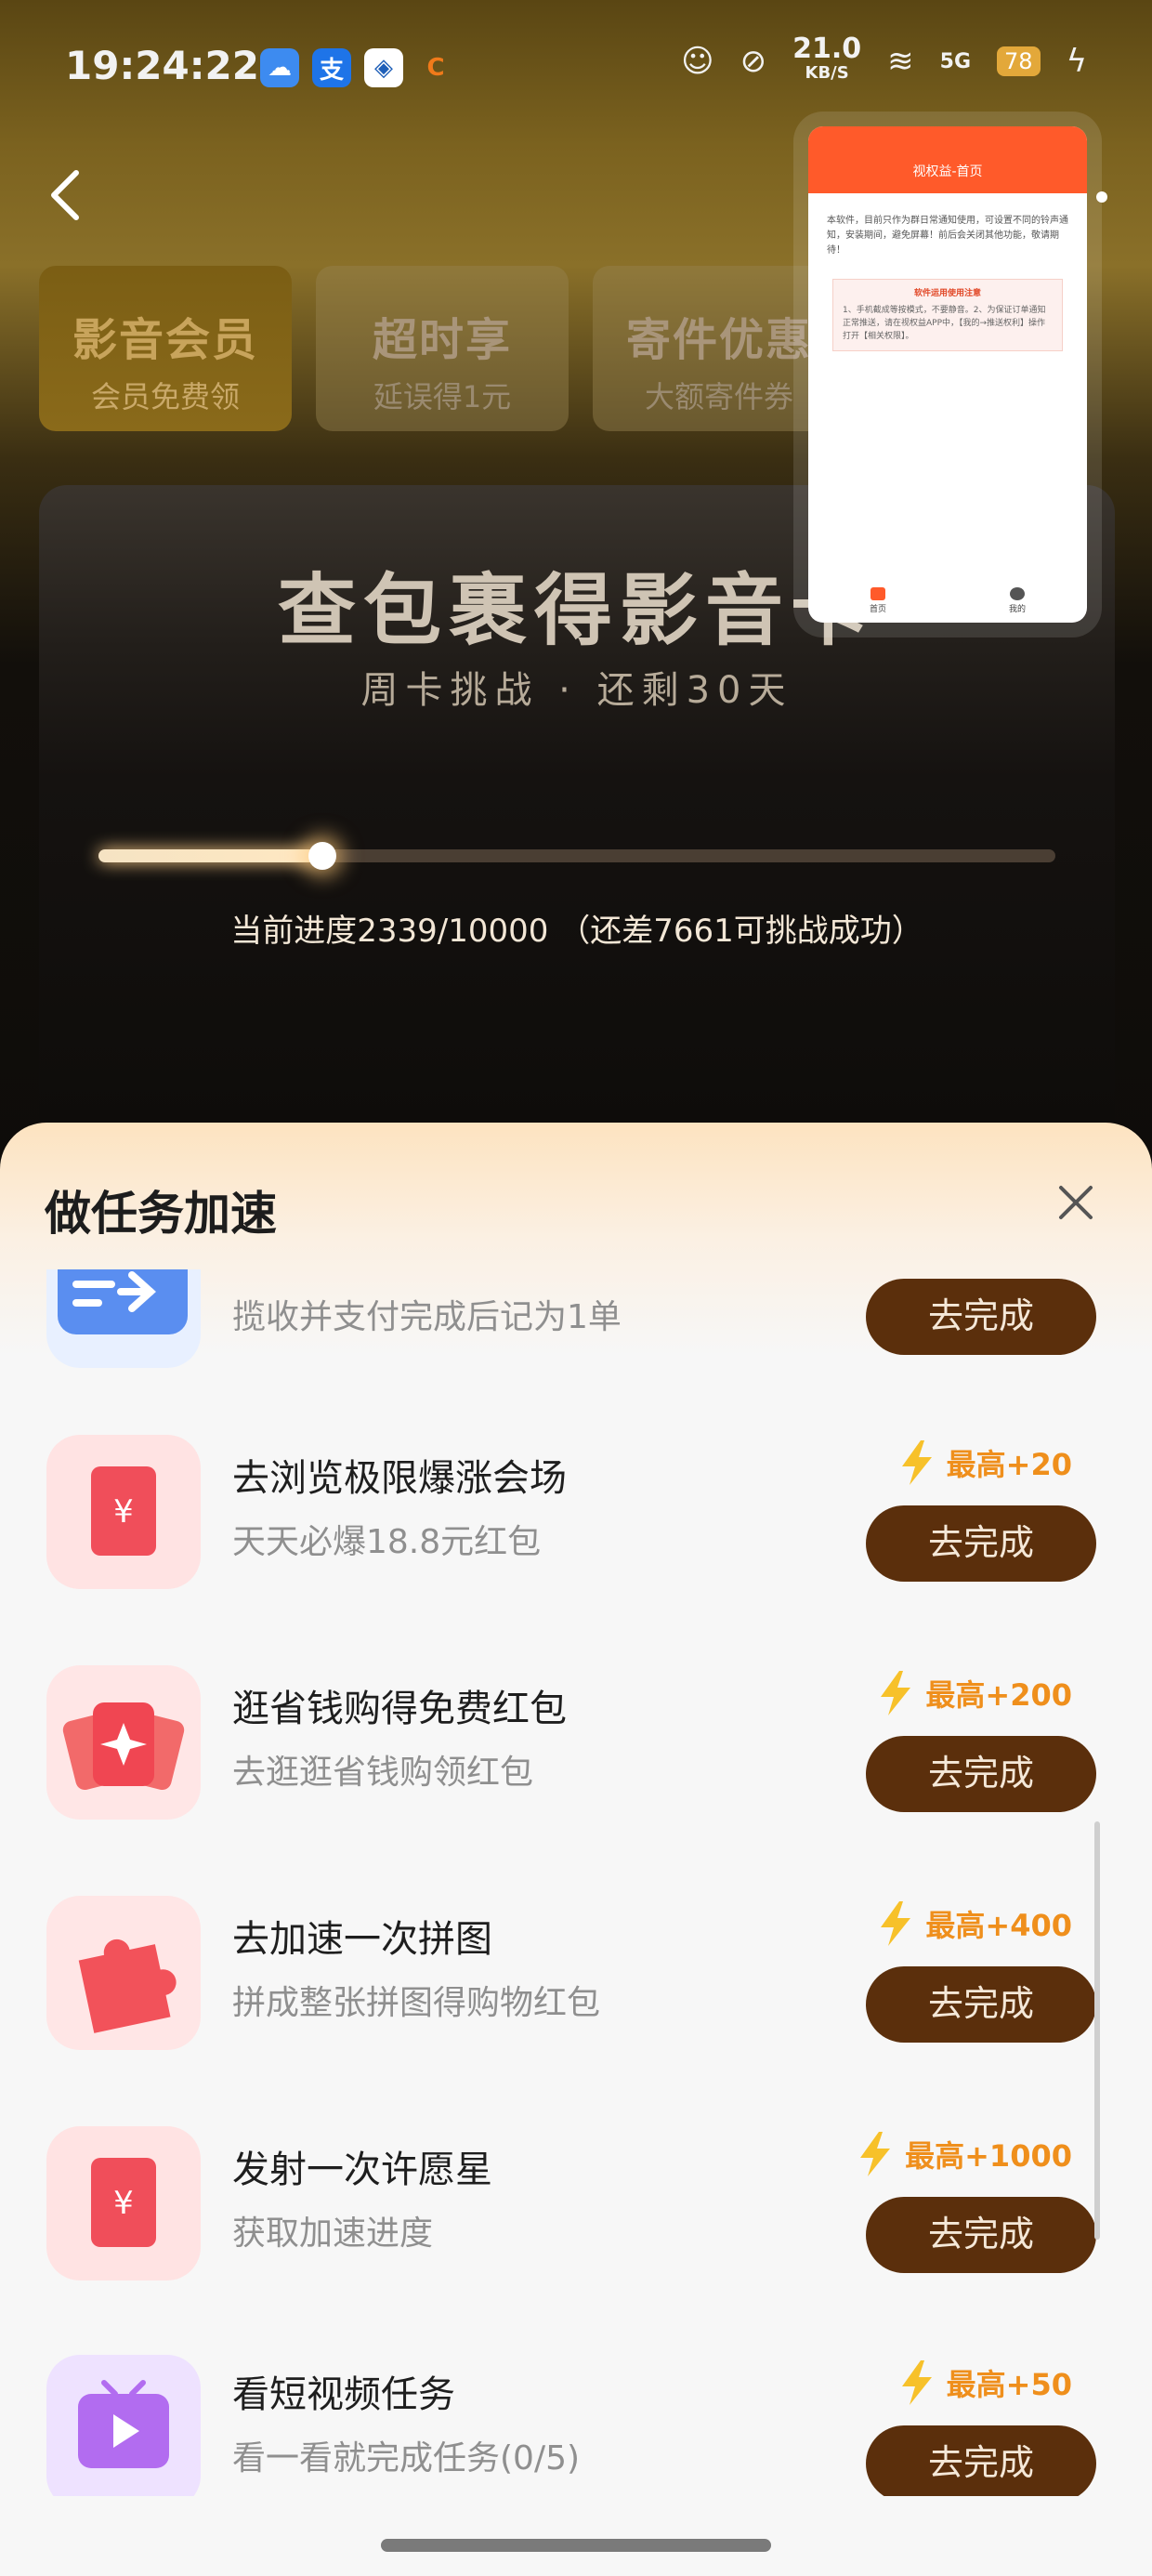  What do you see at coordinates (900, 61) in the screenshot?
I see `wifi-icon: ≋` at bounding box center [900, 61].